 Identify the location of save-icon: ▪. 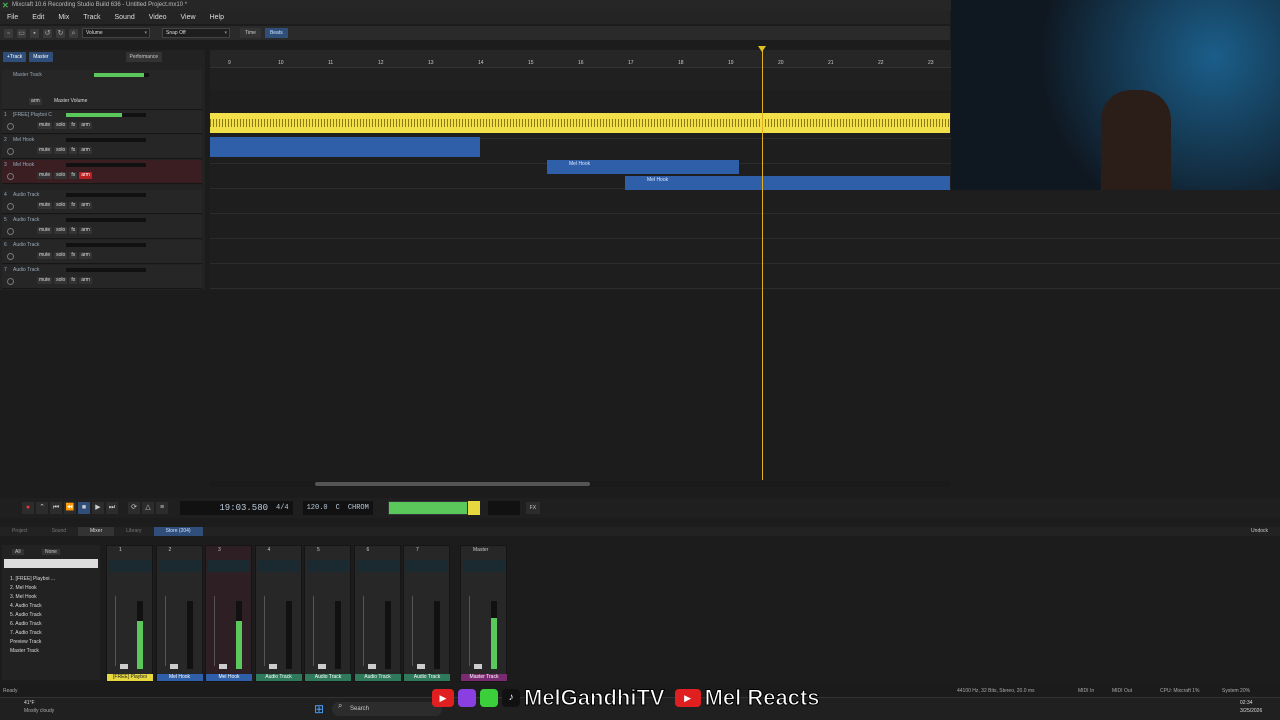
(34, 33).